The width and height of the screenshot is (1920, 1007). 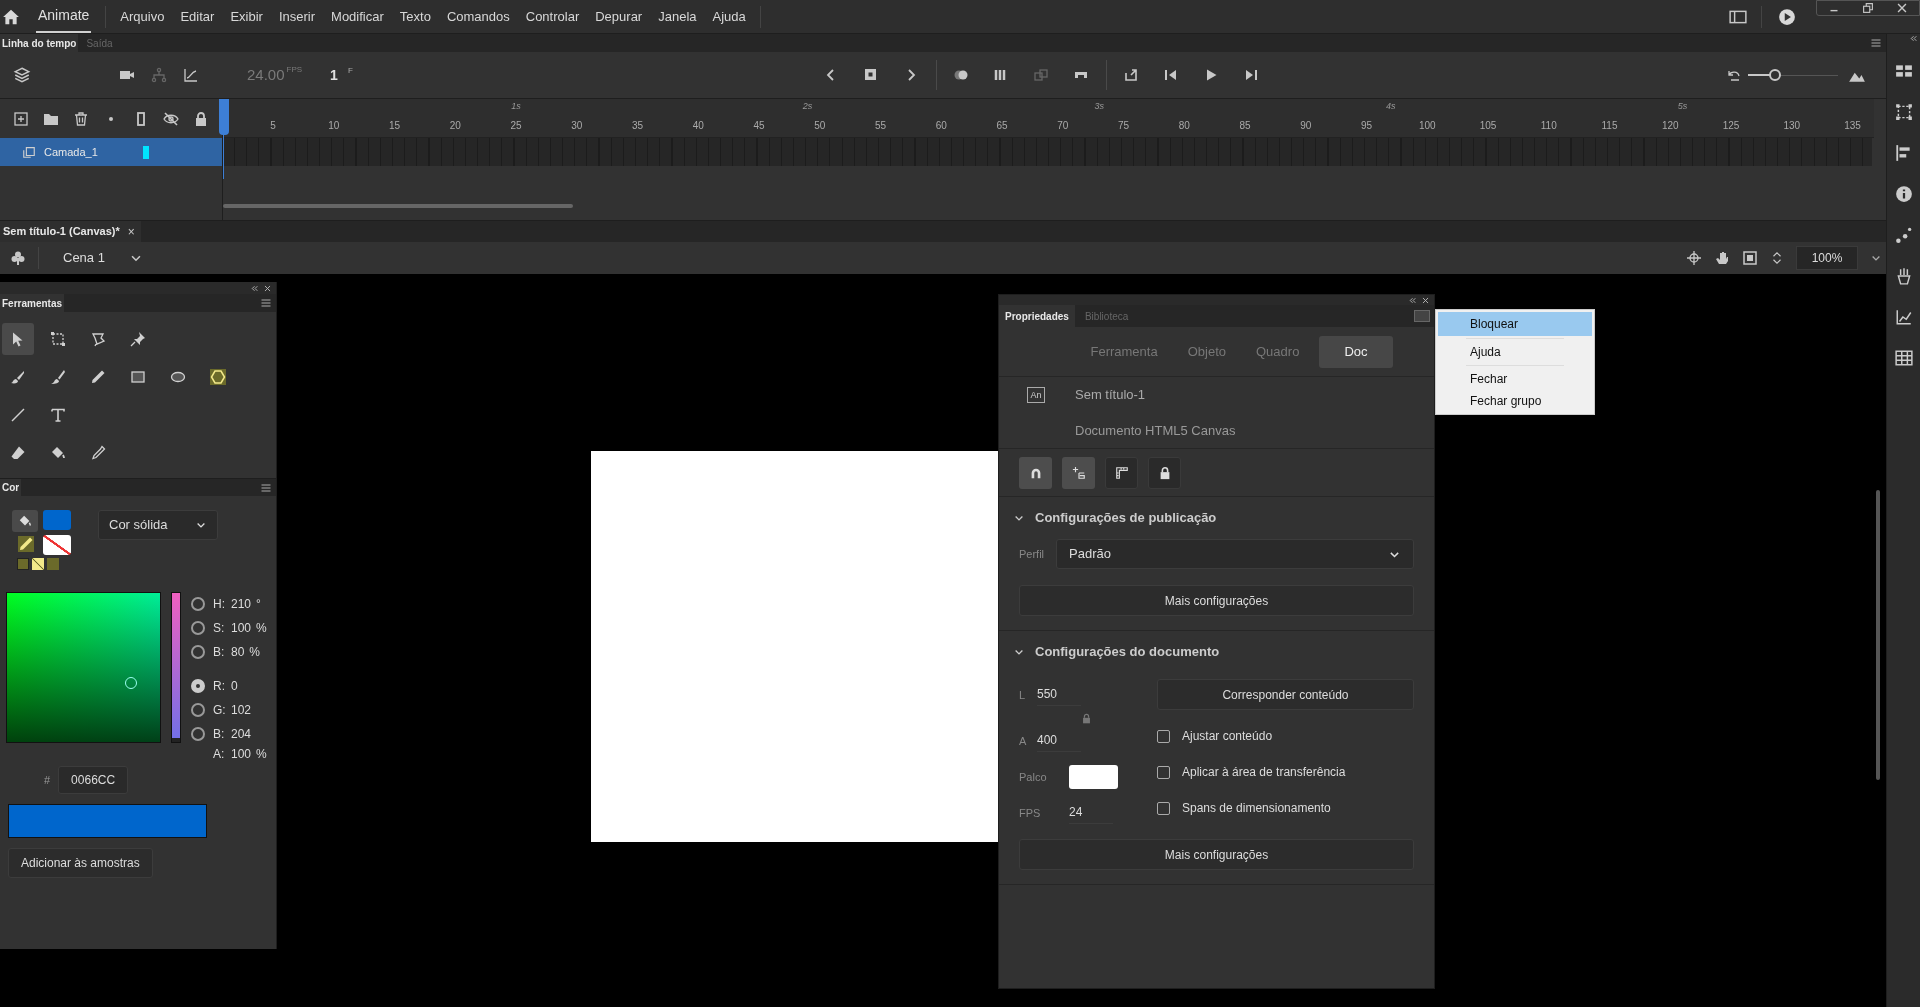 What do you see at coordinates (38, 564) in the screenshot?
I see `no-color-icon` at bounding box center [38, 564].